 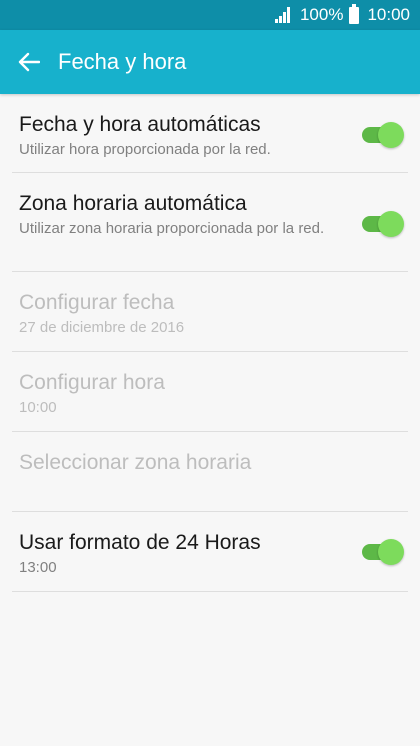 What do you see at coordinates (97, 302) in the screenshot?
I see `setting-title: Configurar fecha` at bounding box center [97, 302].